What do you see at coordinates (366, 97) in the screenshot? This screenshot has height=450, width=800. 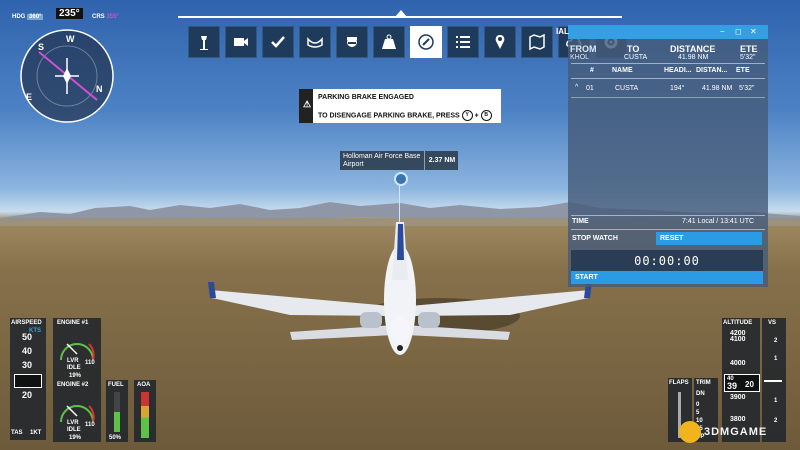 I see `notice-title: PARKING BRAKE ENGAGED` at bounding box center [366, 97].